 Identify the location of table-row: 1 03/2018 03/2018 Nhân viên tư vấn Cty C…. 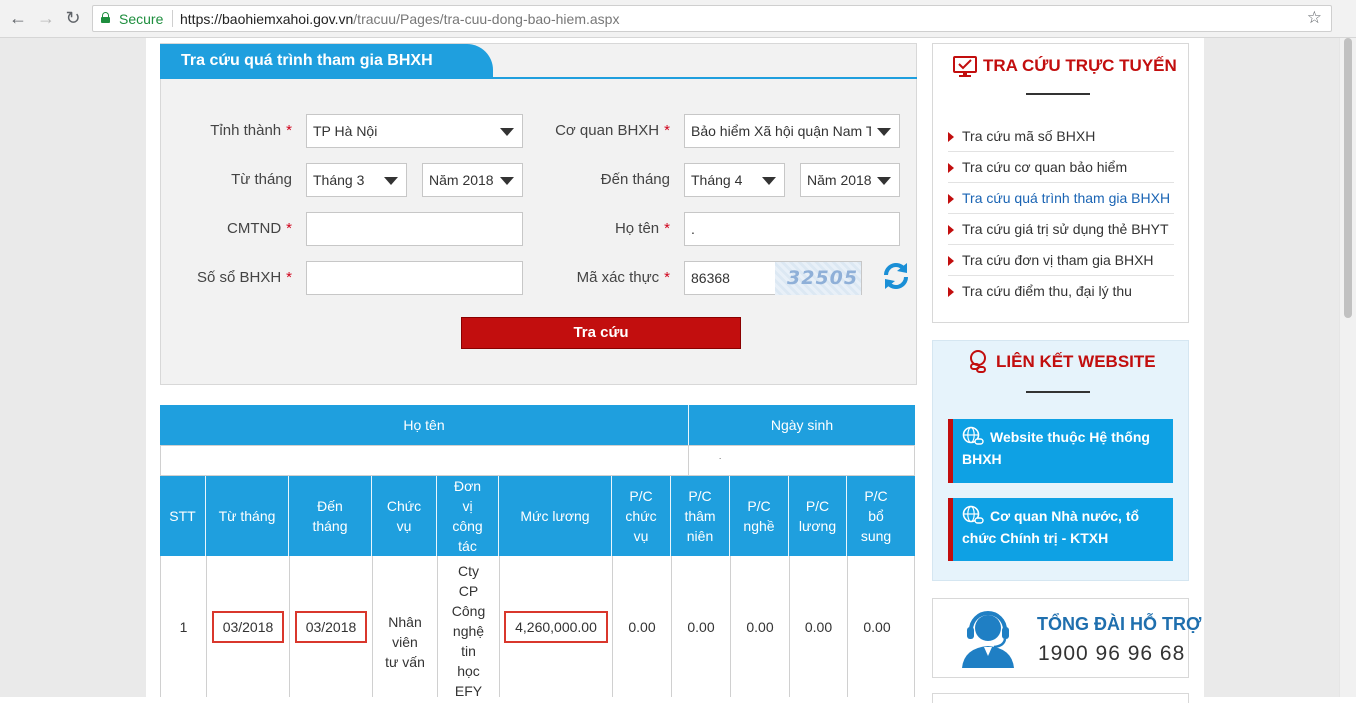
(537, 627).